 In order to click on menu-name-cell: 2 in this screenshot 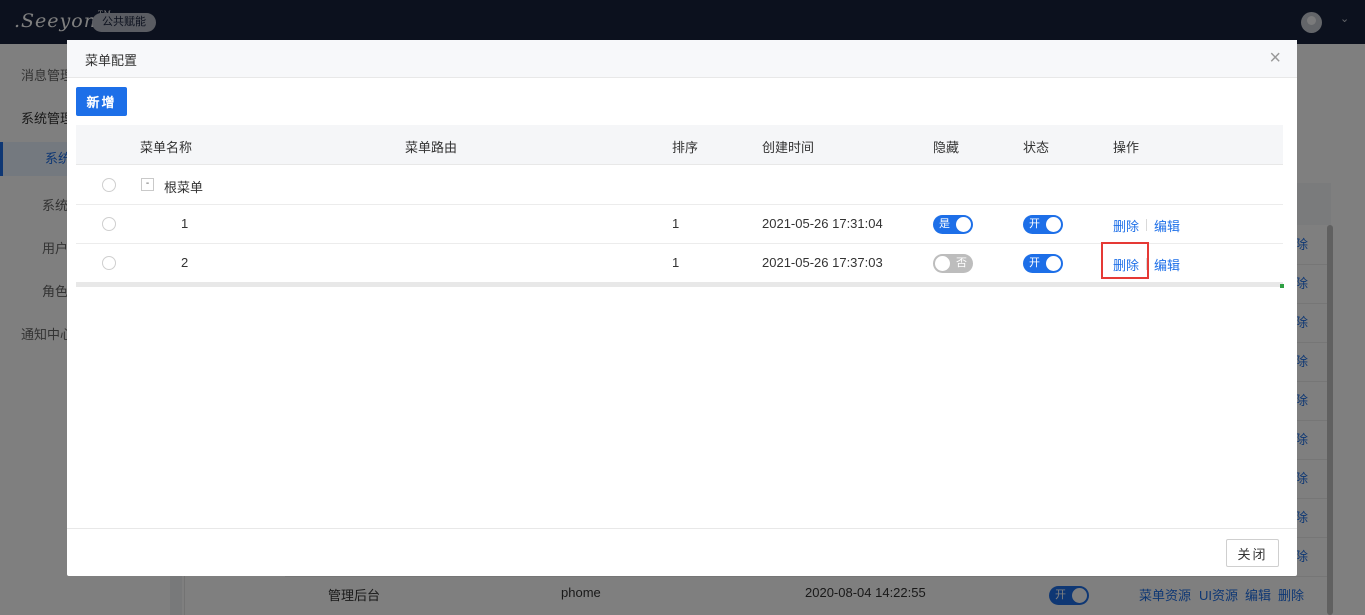, I will do `click(185, 262)`.